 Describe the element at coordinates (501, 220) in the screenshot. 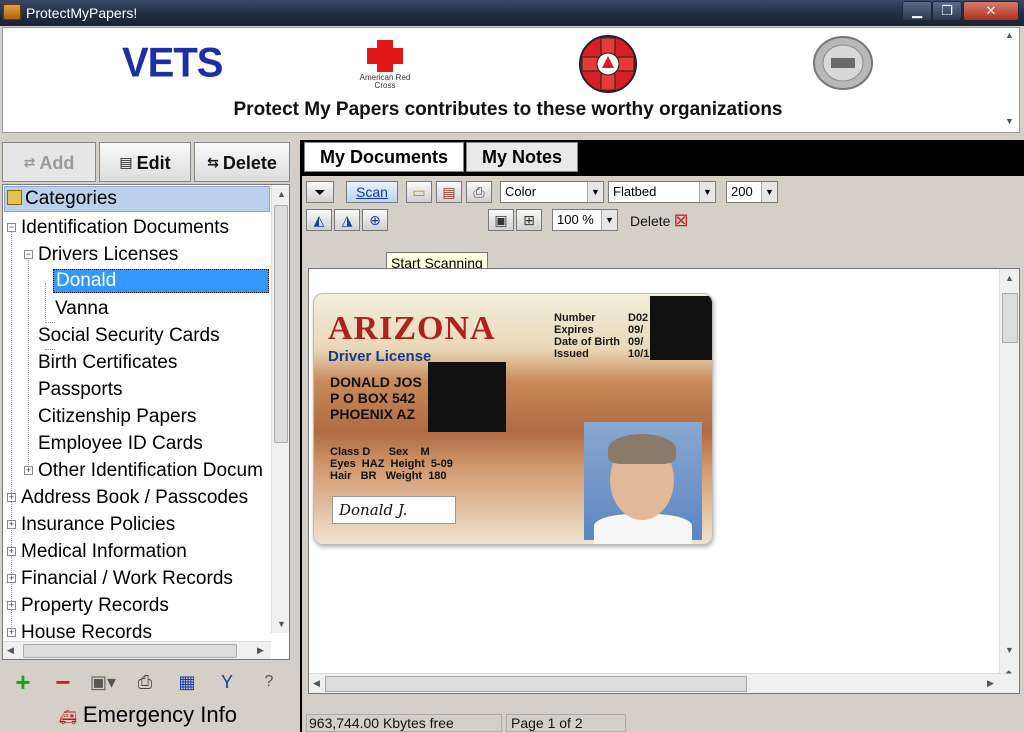

I see `fit-page-icon: ▣` at that location.